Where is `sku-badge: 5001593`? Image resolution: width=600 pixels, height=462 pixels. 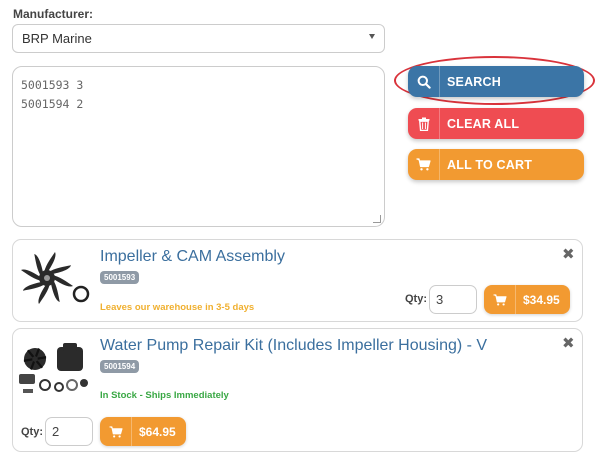
sku-badge: 5001593 is located at coordinates (120, 277).